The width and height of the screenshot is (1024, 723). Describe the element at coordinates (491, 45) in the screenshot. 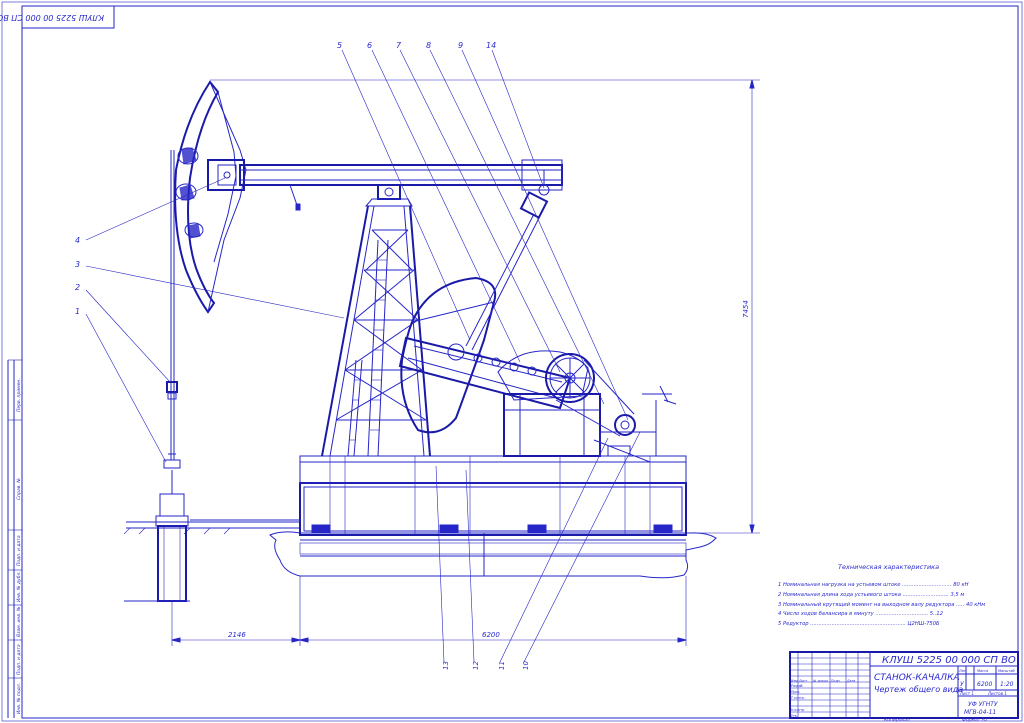

I see `callout-14: 14` at that location.